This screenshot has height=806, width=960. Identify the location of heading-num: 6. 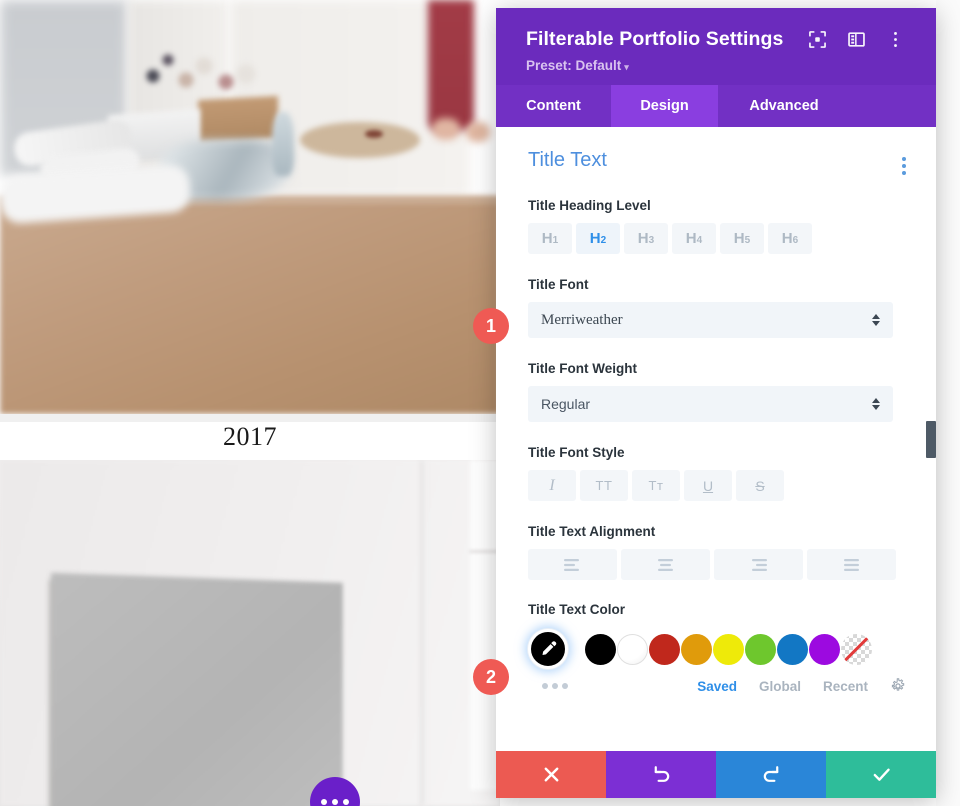
(795, 240).